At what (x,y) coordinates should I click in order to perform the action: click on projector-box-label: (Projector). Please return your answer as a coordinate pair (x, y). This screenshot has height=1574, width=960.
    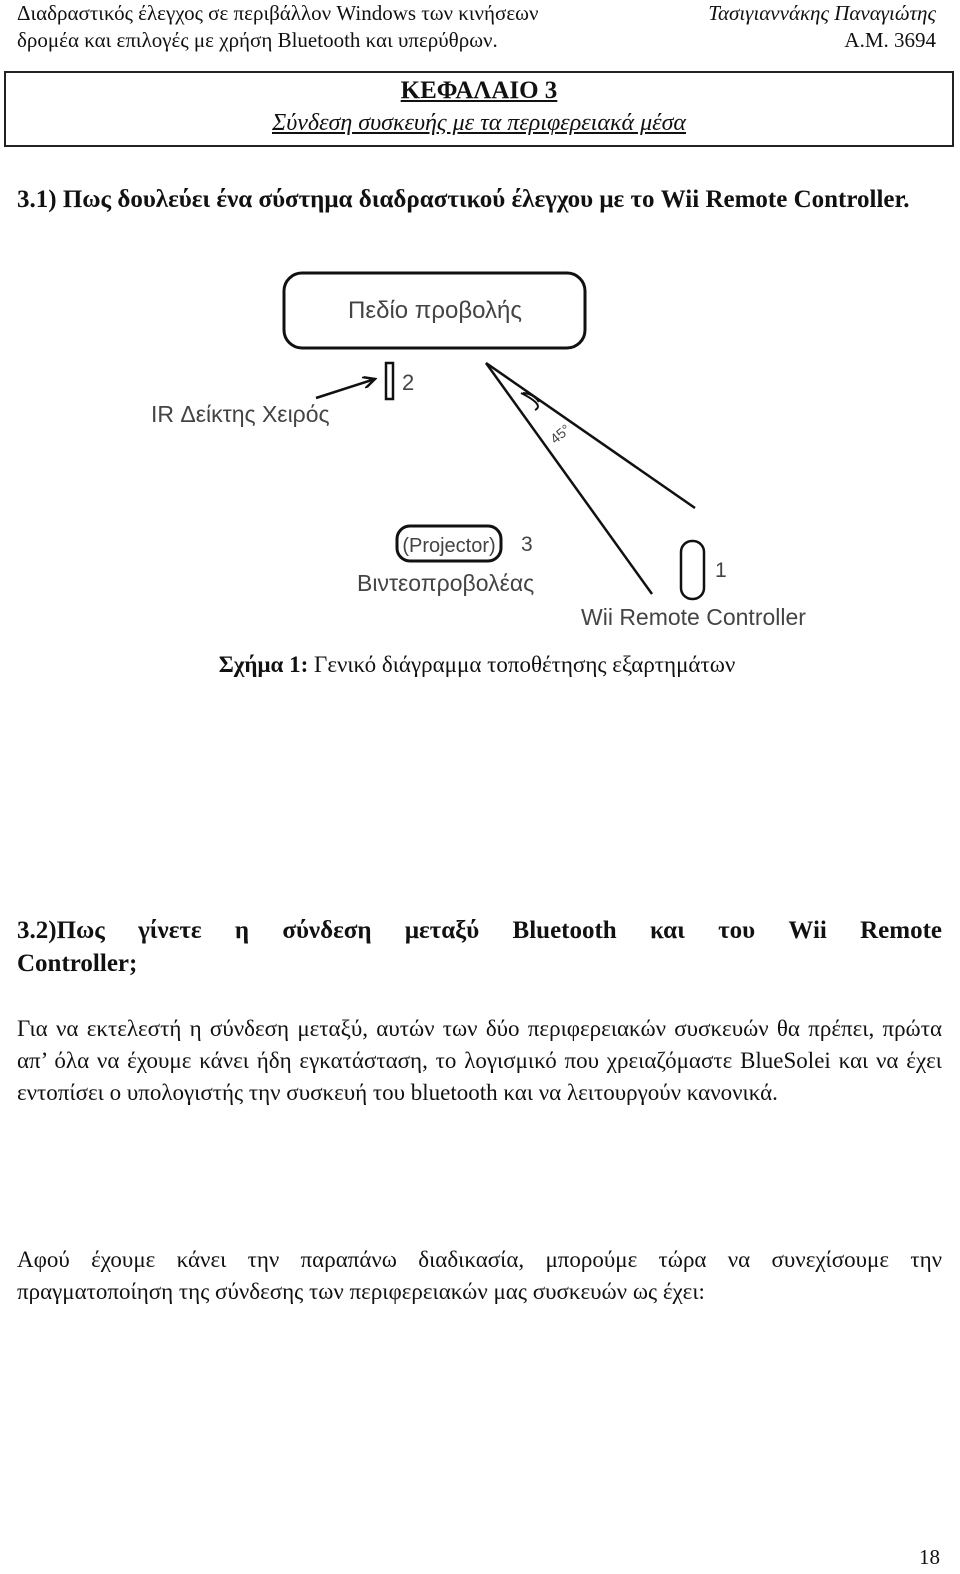
    Looking at the image, I should click on (448, 546).